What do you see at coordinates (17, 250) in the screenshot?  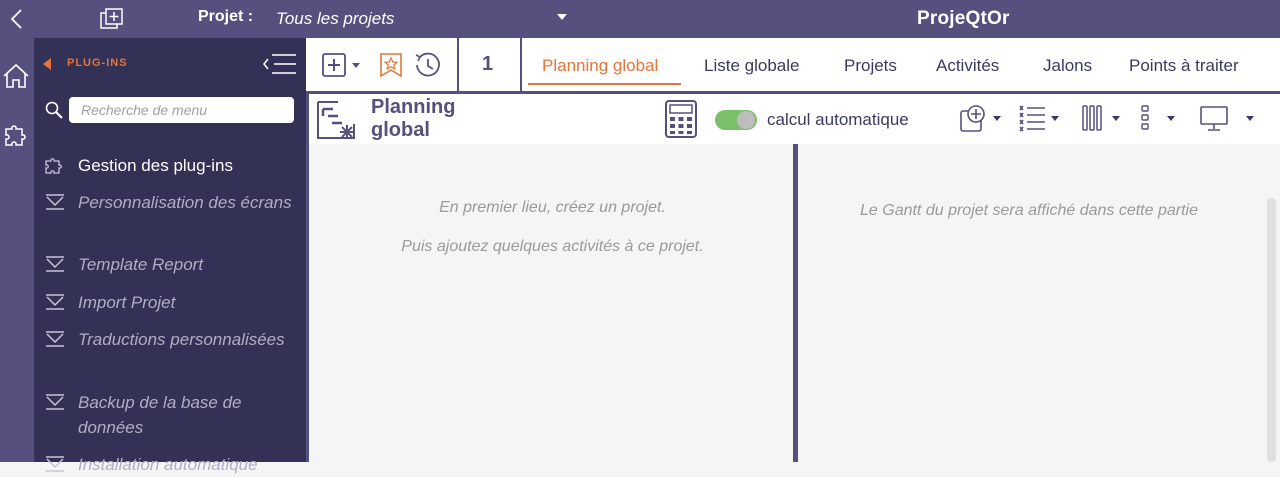 I see `icon-rail` at bounding box center [17, 250].